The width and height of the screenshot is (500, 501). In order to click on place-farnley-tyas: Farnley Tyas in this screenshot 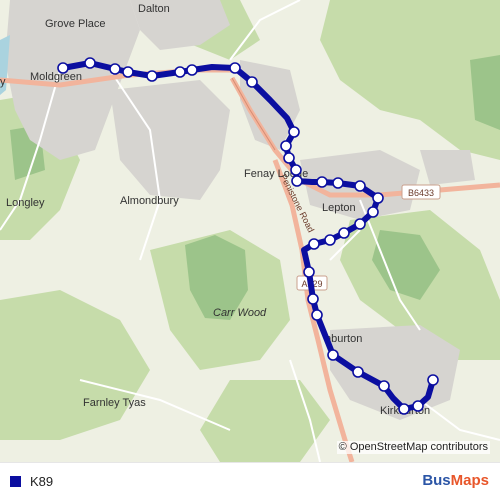, I will do `click(114, 403)`.